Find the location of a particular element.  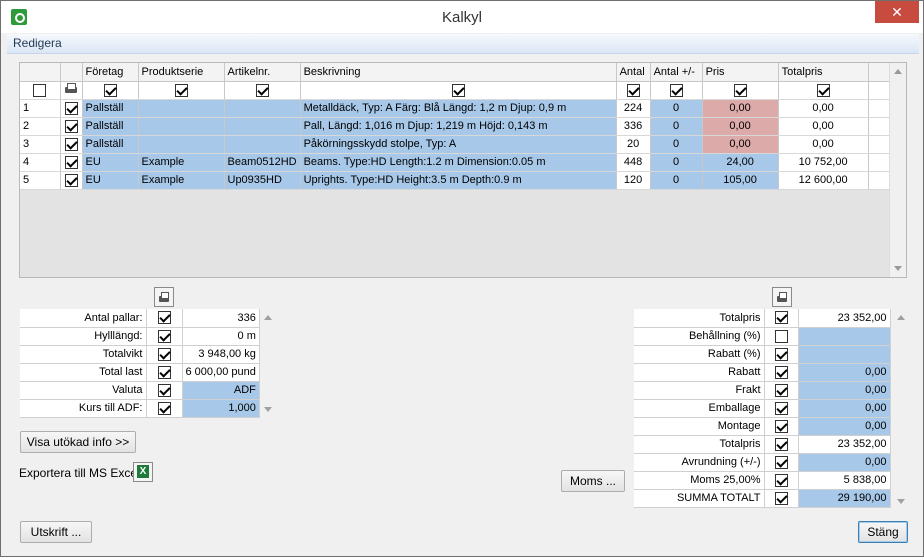

cell-artikelnr: Beam0512HD is located at coordinates (262, 162).